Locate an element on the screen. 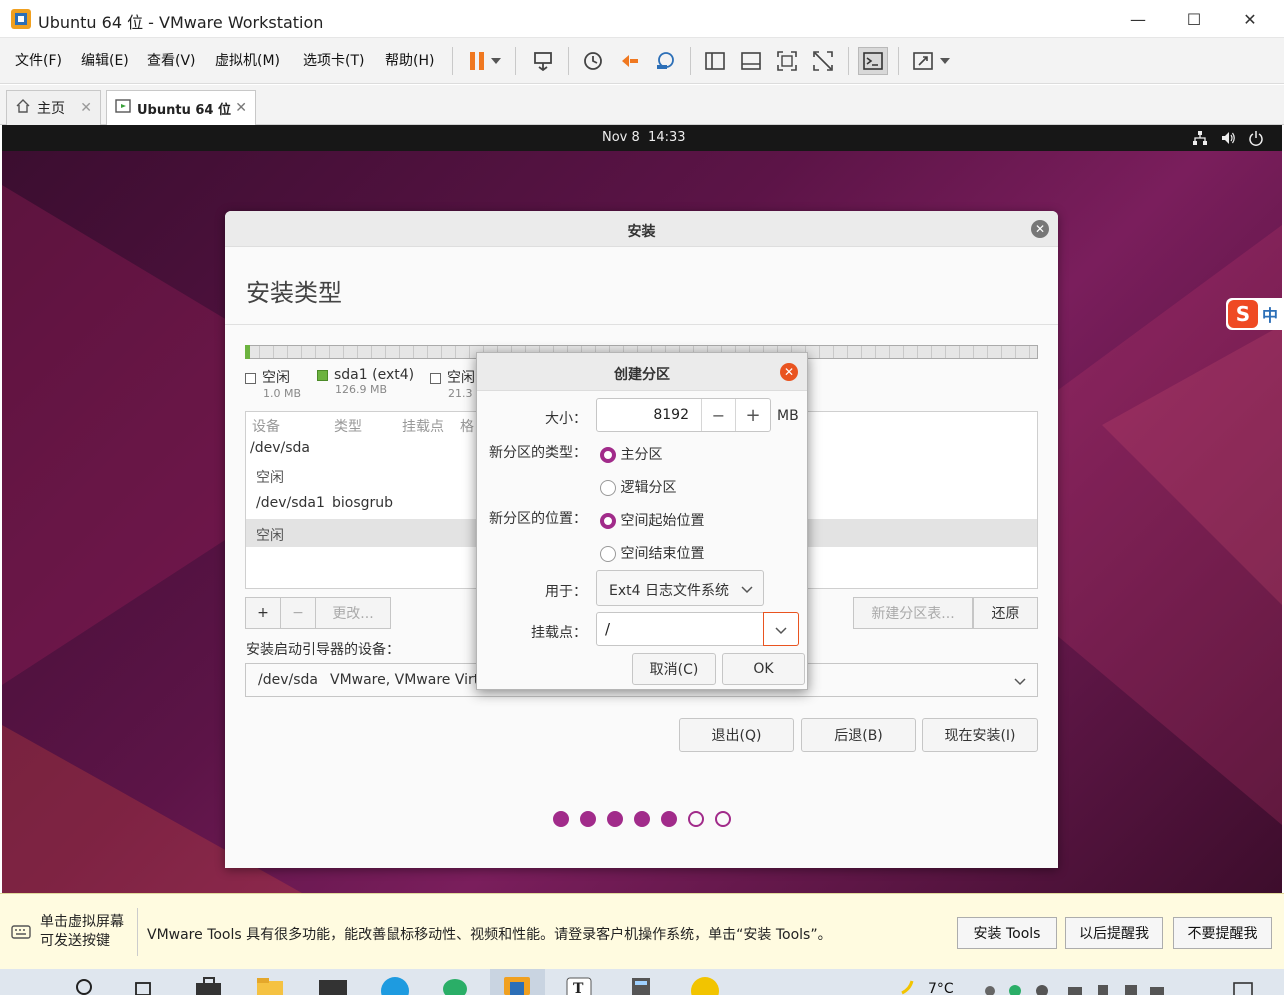 This screenshot has height=999, width=1284. size-input is located at coordinates (649, 415).